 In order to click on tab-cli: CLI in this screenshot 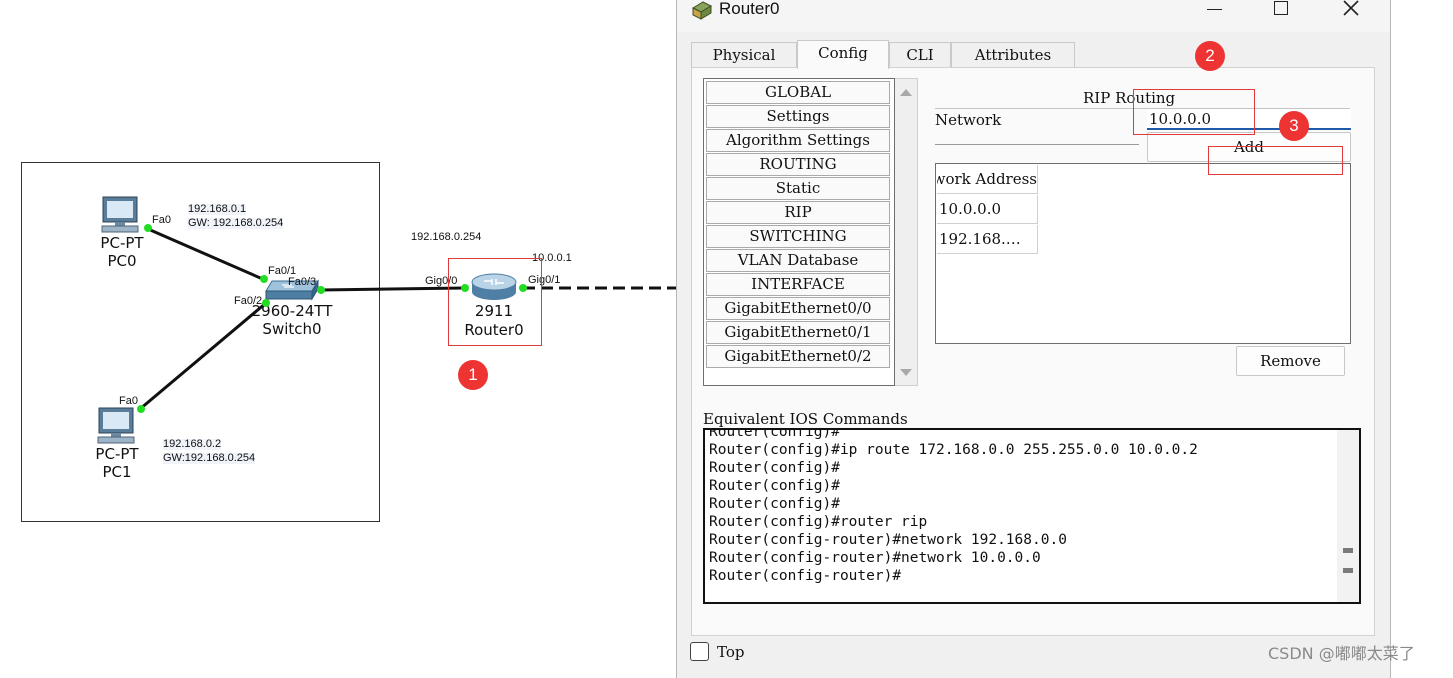, I will do `click(920, 55)`.